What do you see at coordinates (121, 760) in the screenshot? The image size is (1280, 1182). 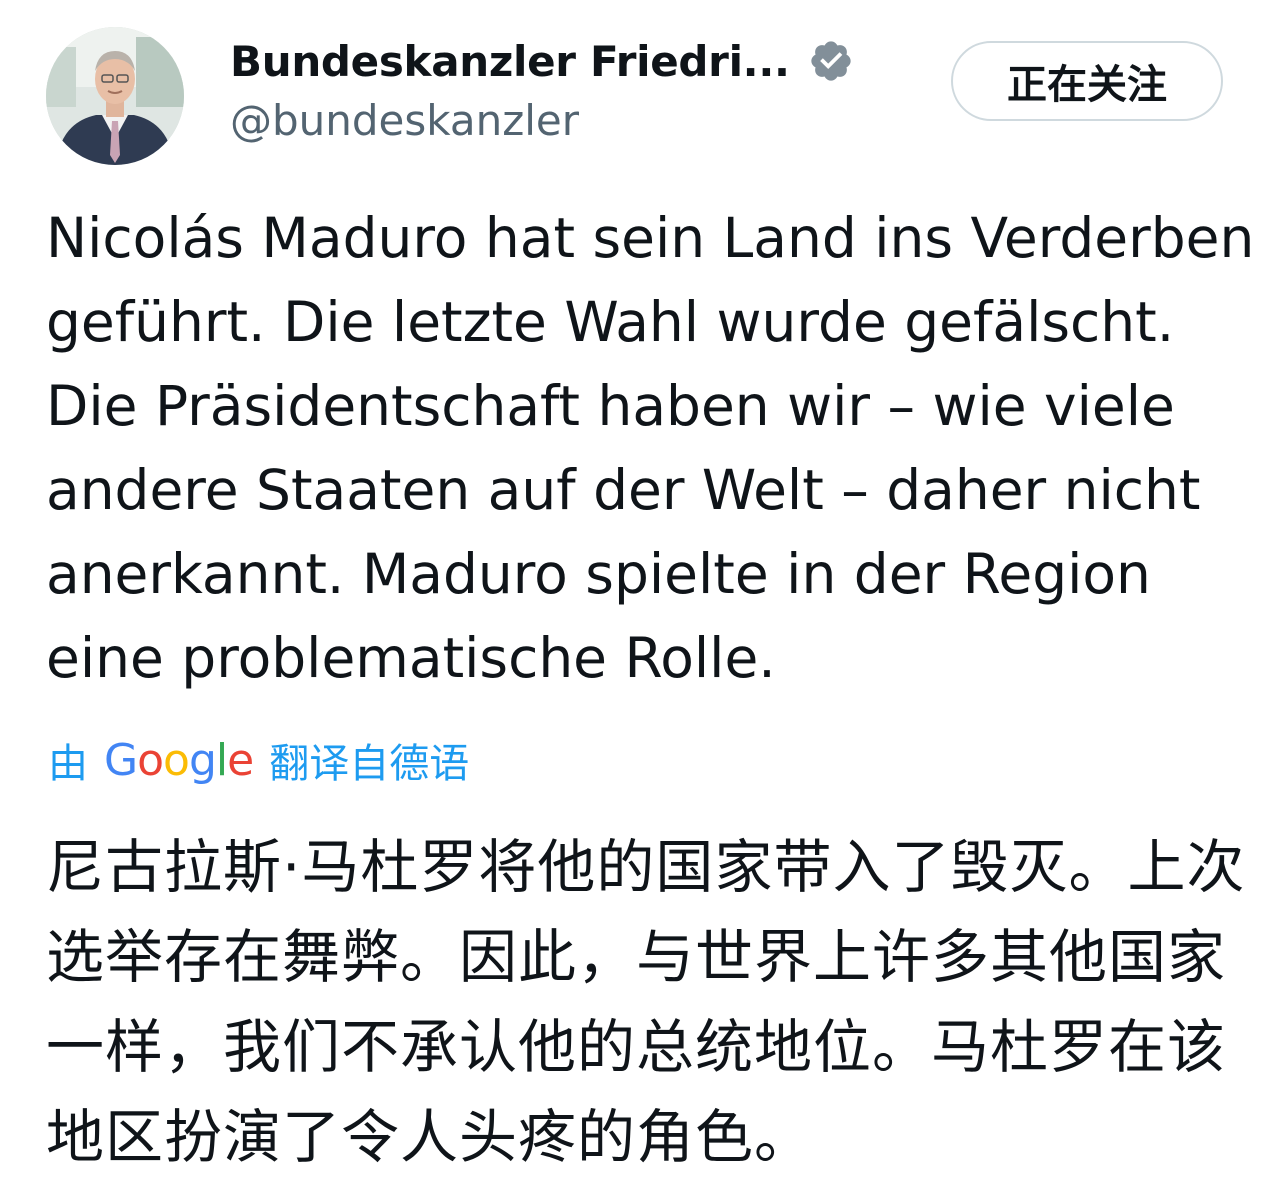 I see `google-letter: G` at bounding box center [121, 760].